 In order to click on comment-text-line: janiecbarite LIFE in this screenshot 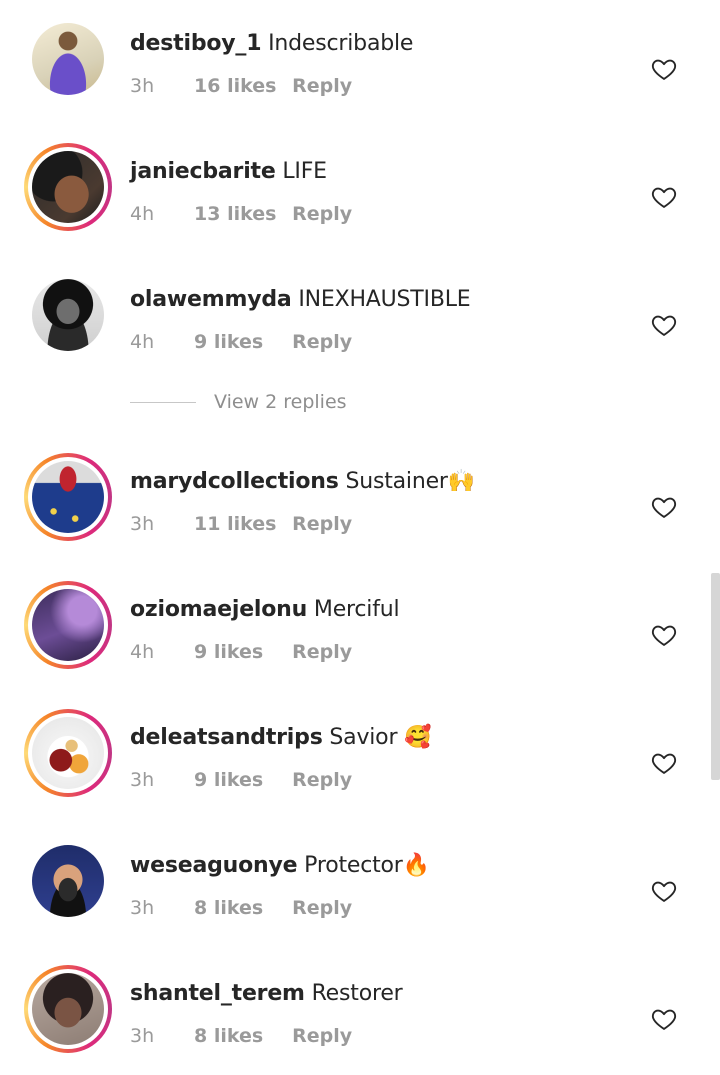, I will do `click(228, 171)`.